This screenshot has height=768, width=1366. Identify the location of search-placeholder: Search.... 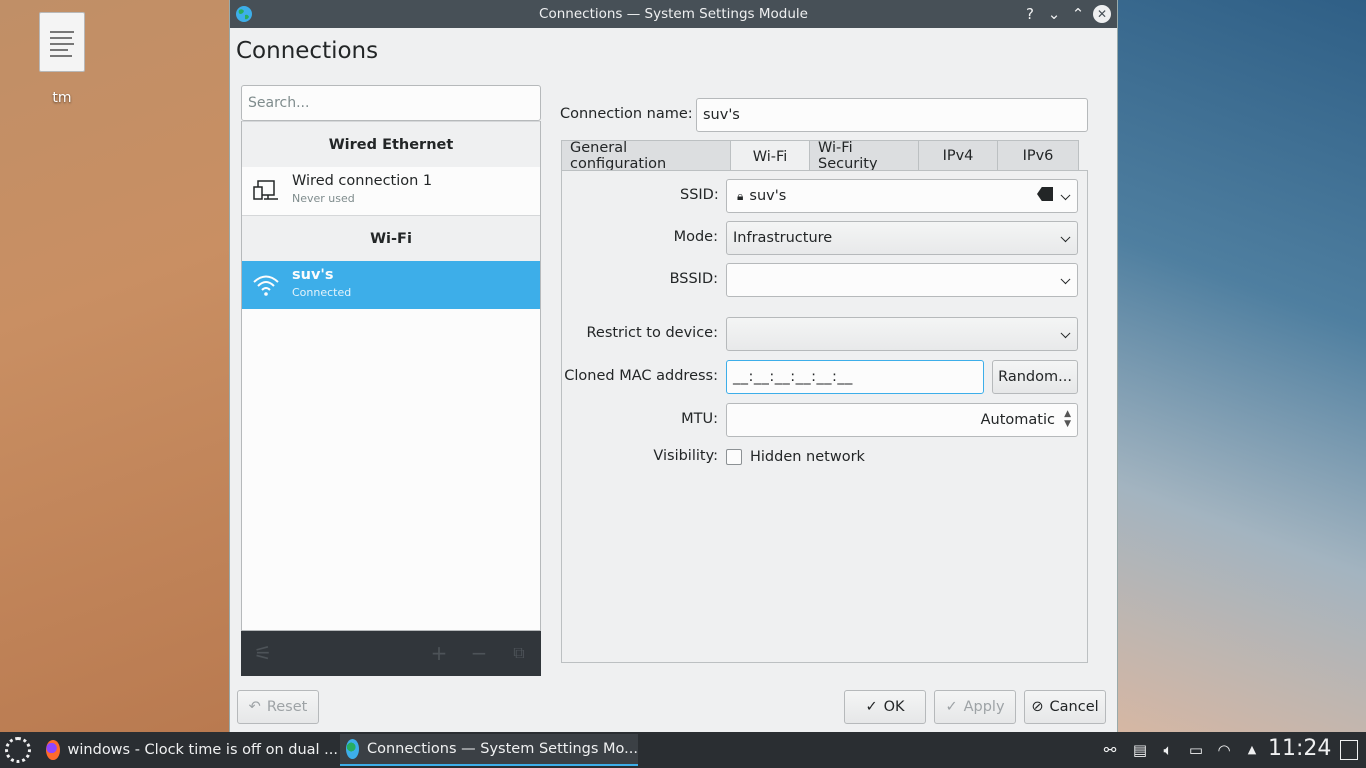
(279, 103).